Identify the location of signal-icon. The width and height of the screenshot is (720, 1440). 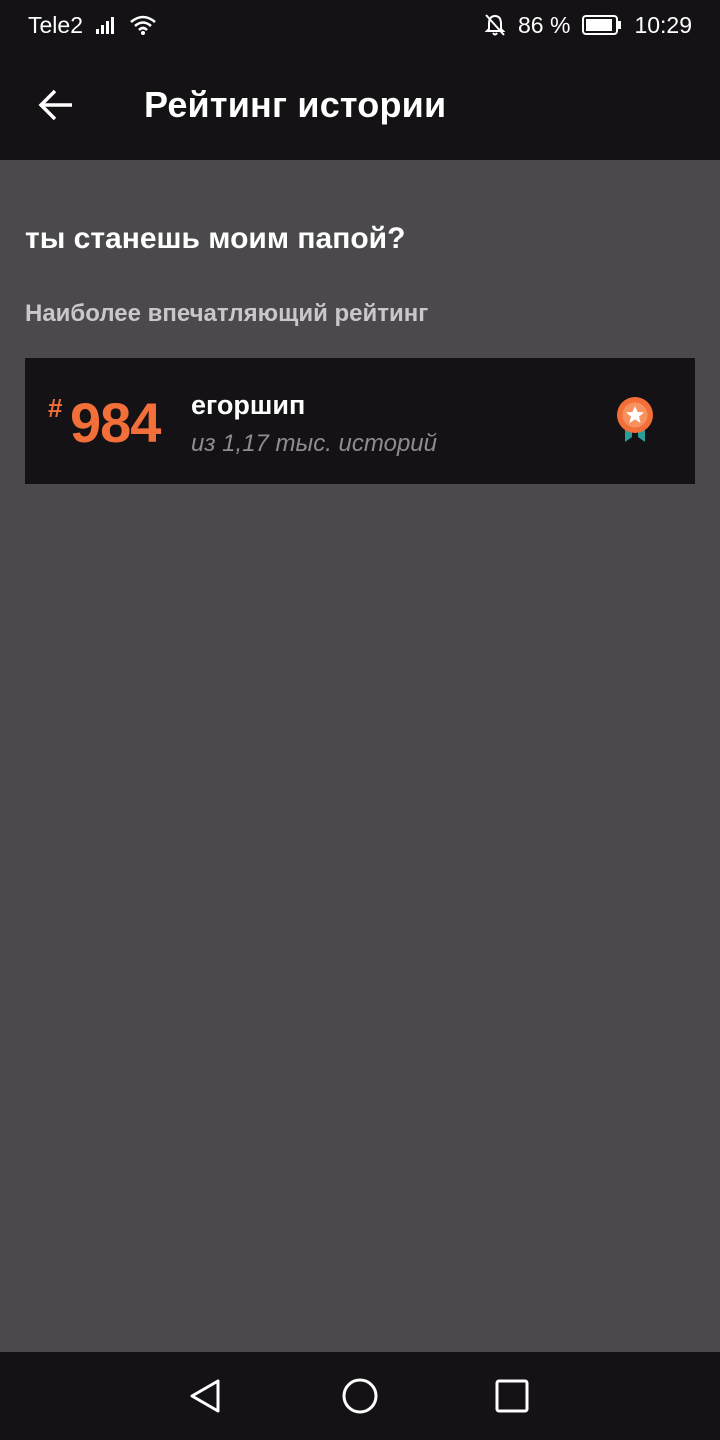
(106, 25).